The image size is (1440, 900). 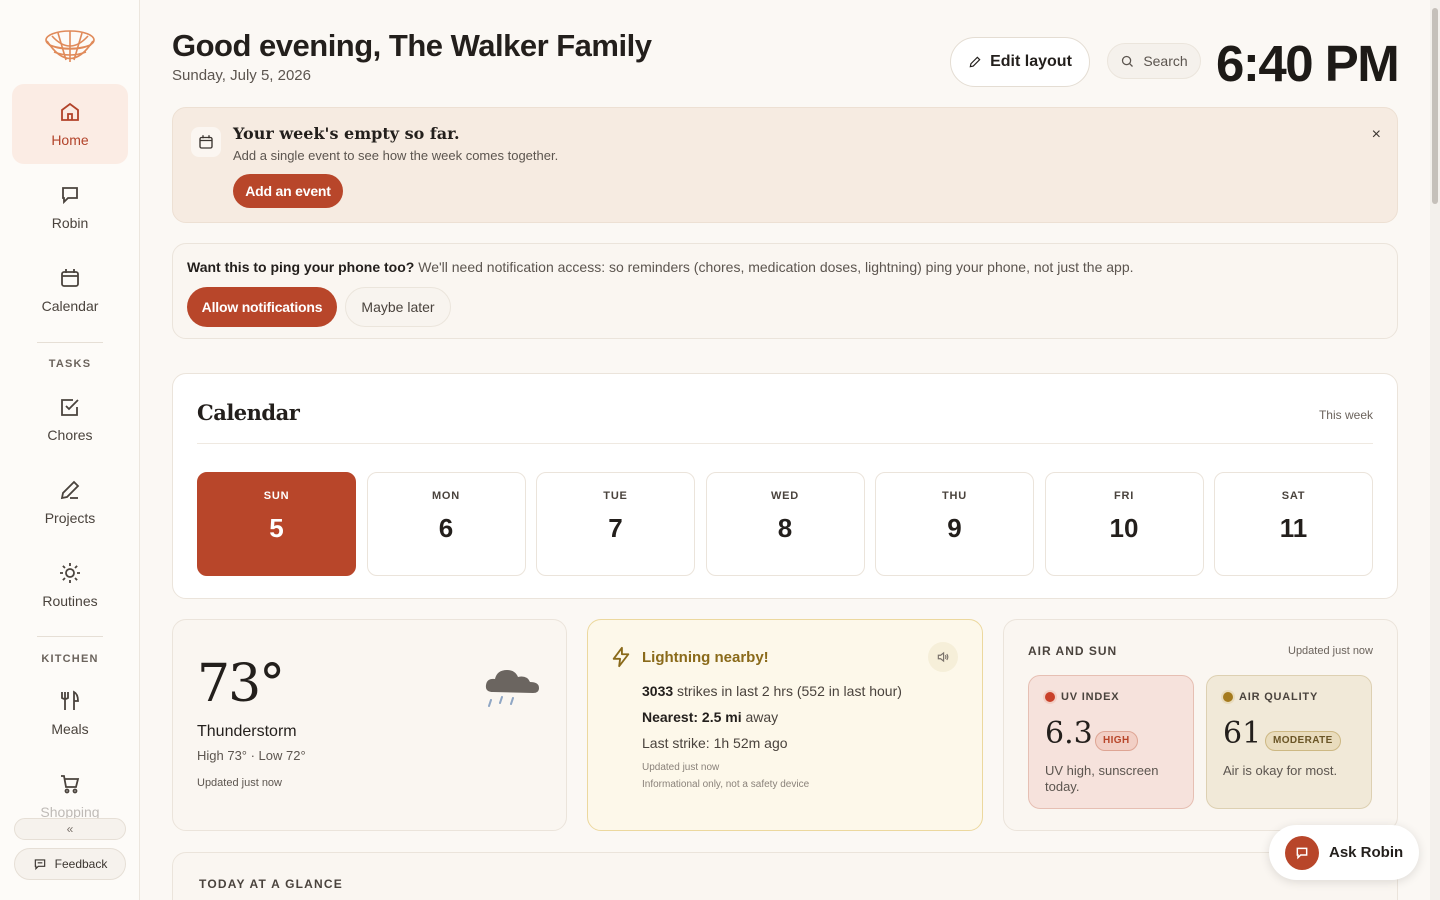 I want to click on day-number: 7, so click(x=615, y=528).